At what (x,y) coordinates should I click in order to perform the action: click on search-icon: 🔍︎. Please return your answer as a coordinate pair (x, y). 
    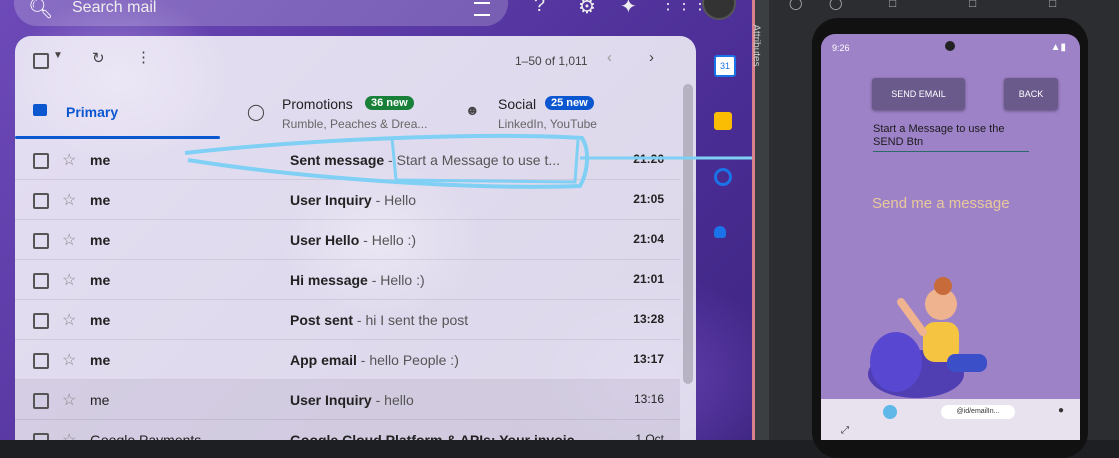
    Looking at the image, I should click on (40, 10).